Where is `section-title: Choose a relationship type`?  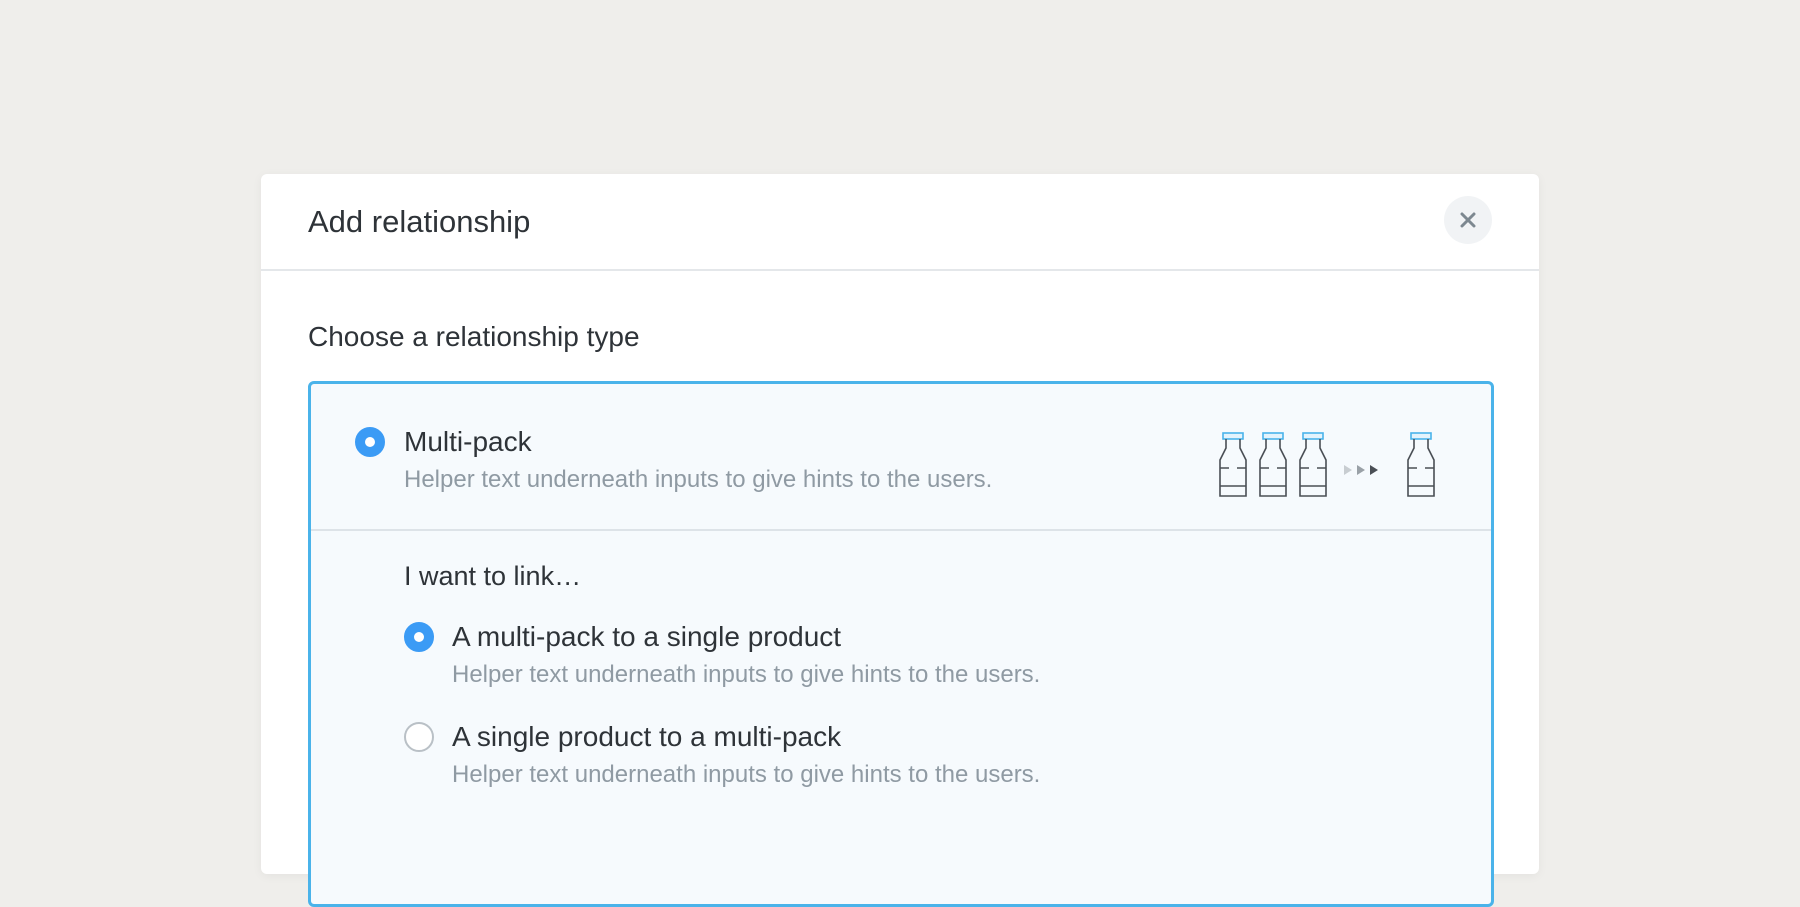
section-title: Choose a relationship type is located at coordinates (474, 336).